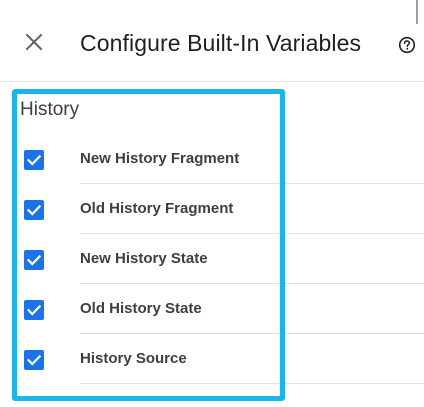  I want to click on variable-label: New History State, so click(144, 258).